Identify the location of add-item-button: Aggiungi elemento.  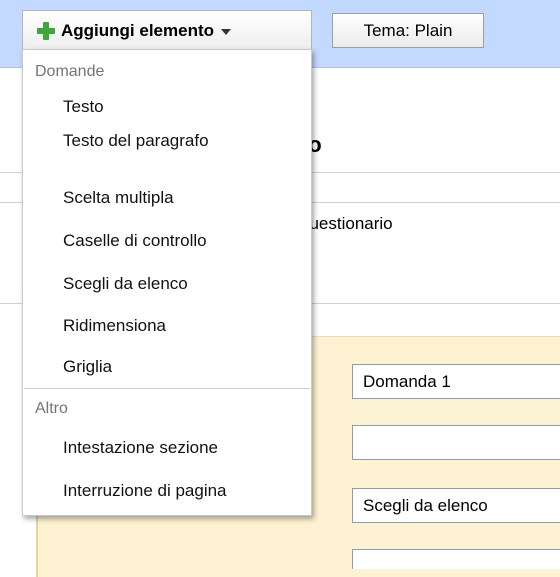
(167, 30).